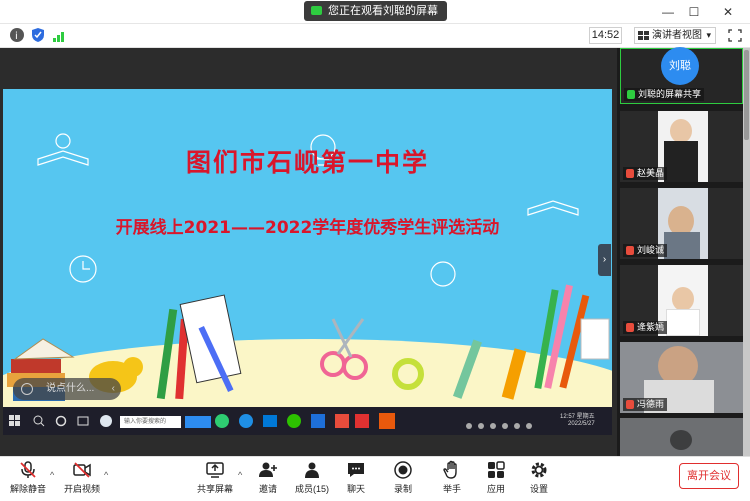 This screenshot has height=501, width=750. Describe the element at coordinates (240, 475) in the screenshot. I see `share-options-caret: ^` at that location.